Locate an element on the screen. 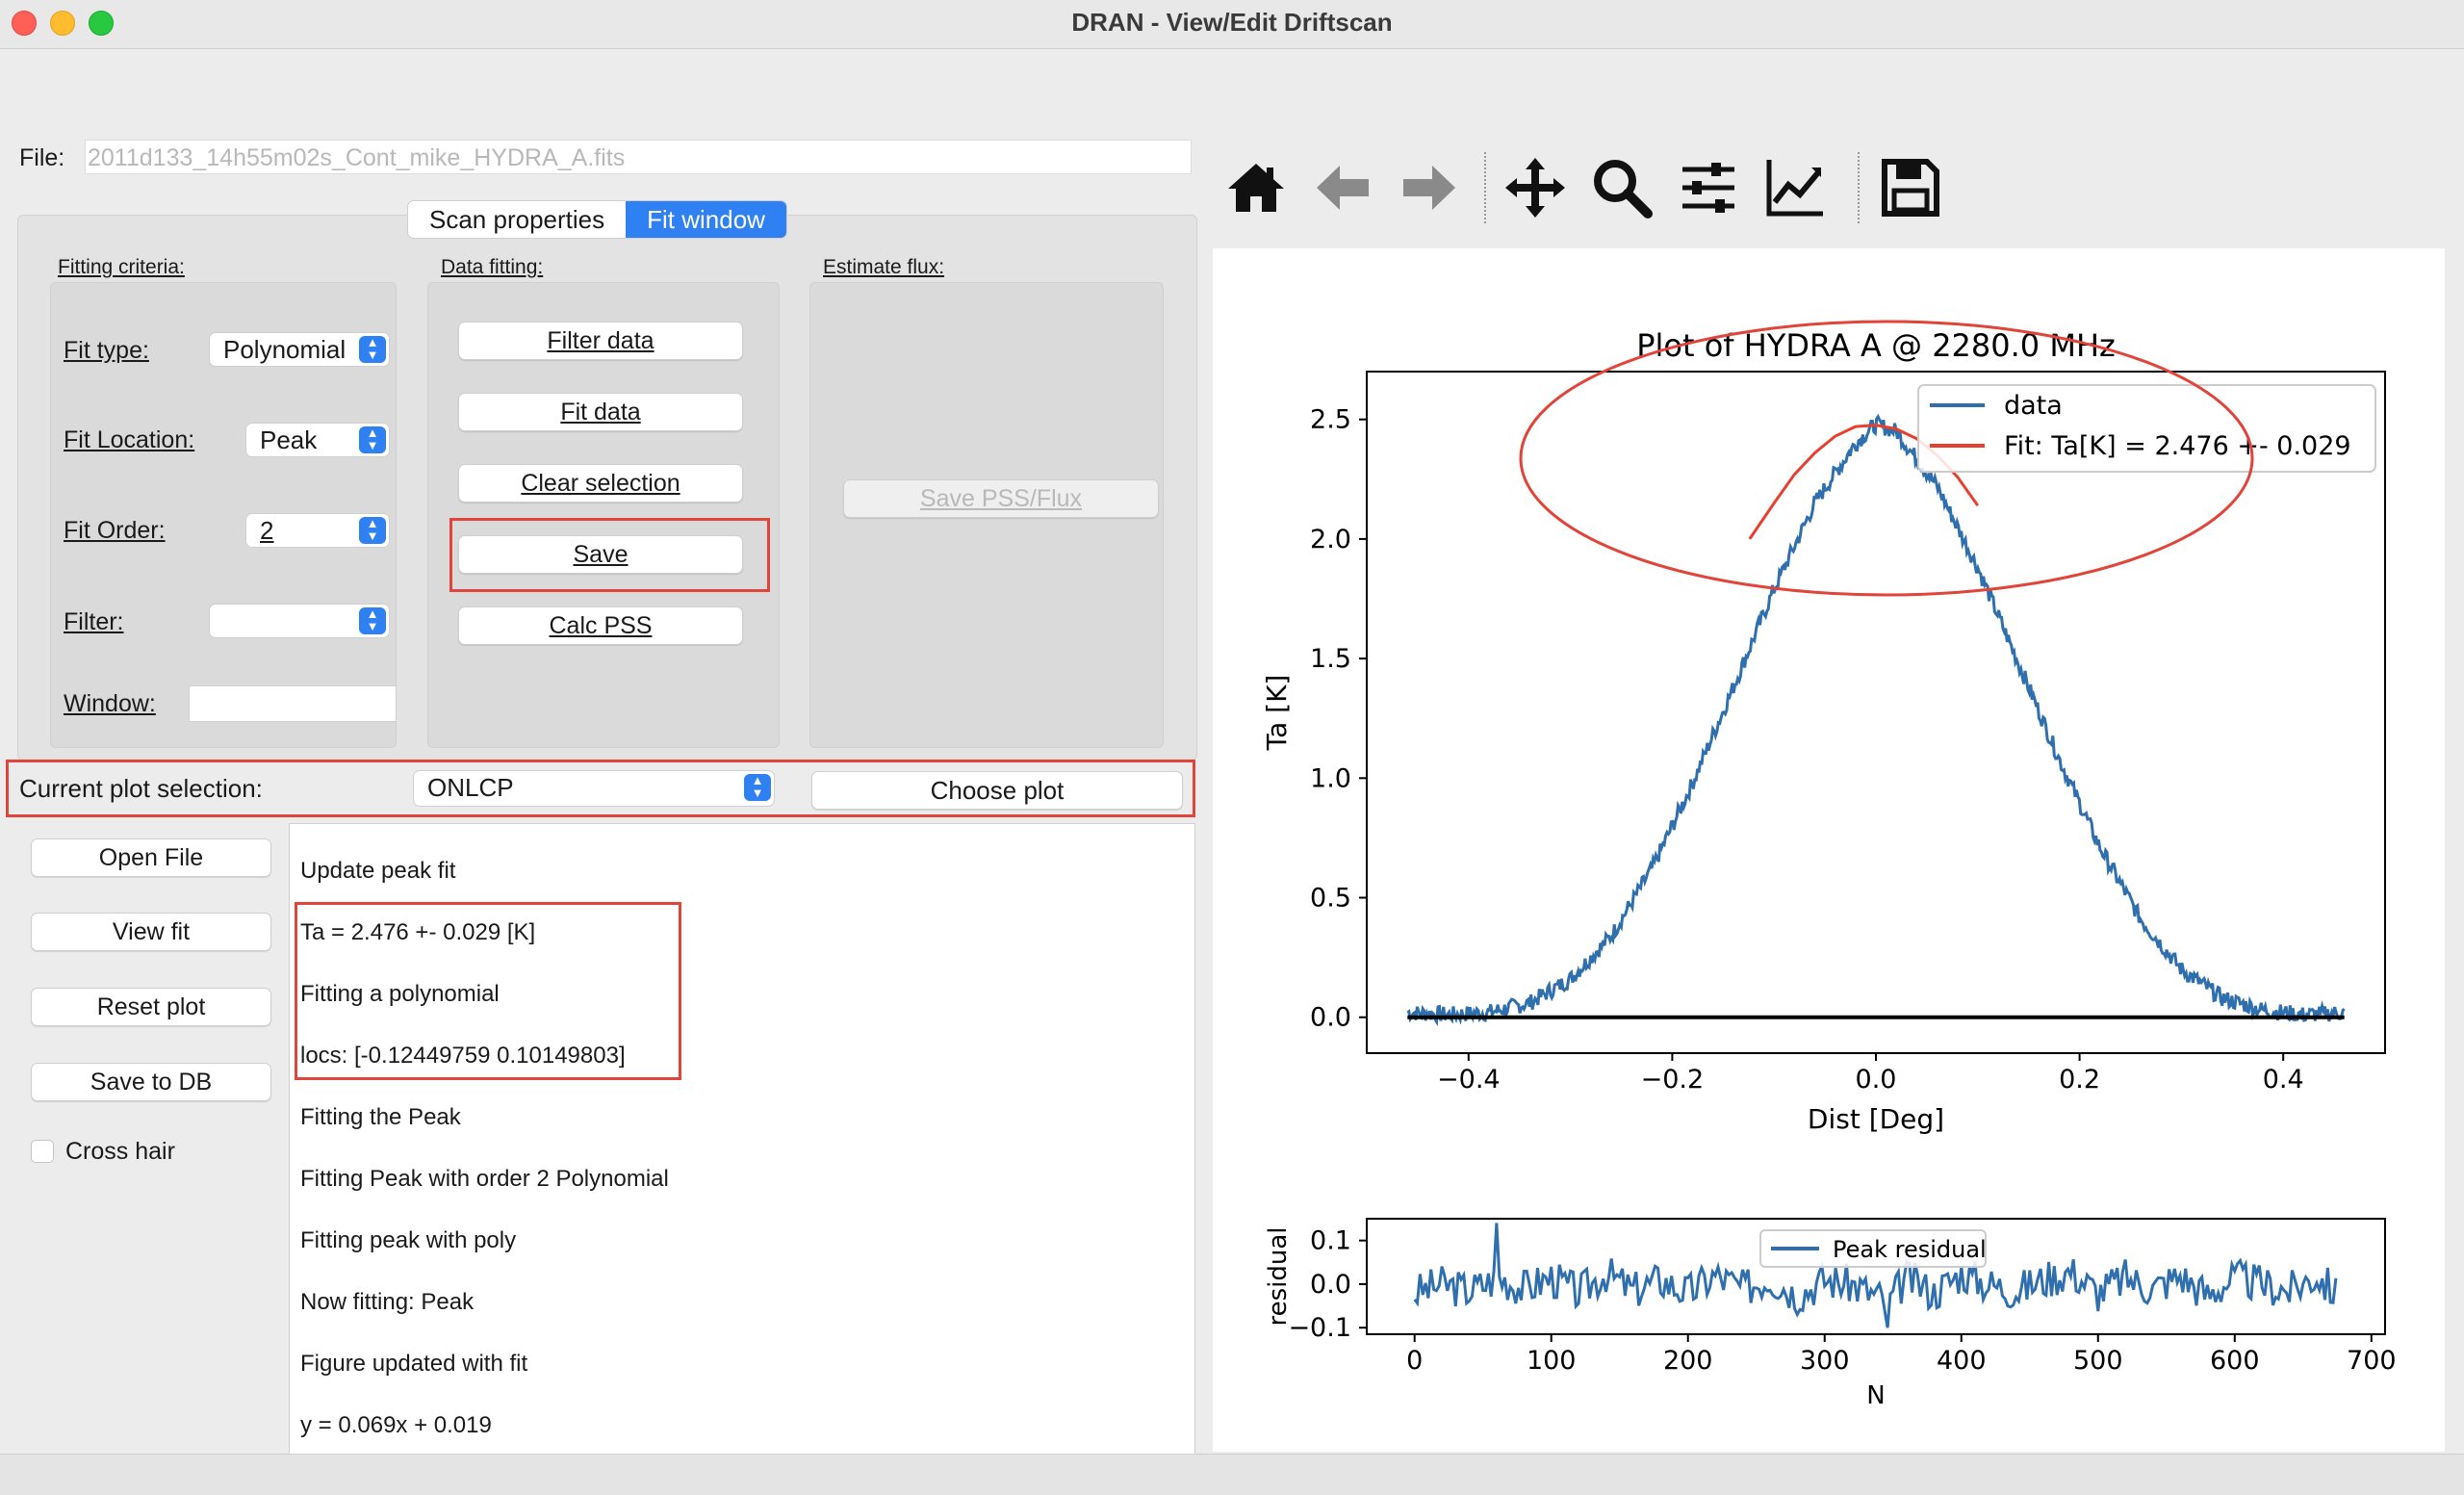 The width and height of the screenshot is (2464, 1495). x-tick-label: 300 is located at coordinates (1825, 1361).